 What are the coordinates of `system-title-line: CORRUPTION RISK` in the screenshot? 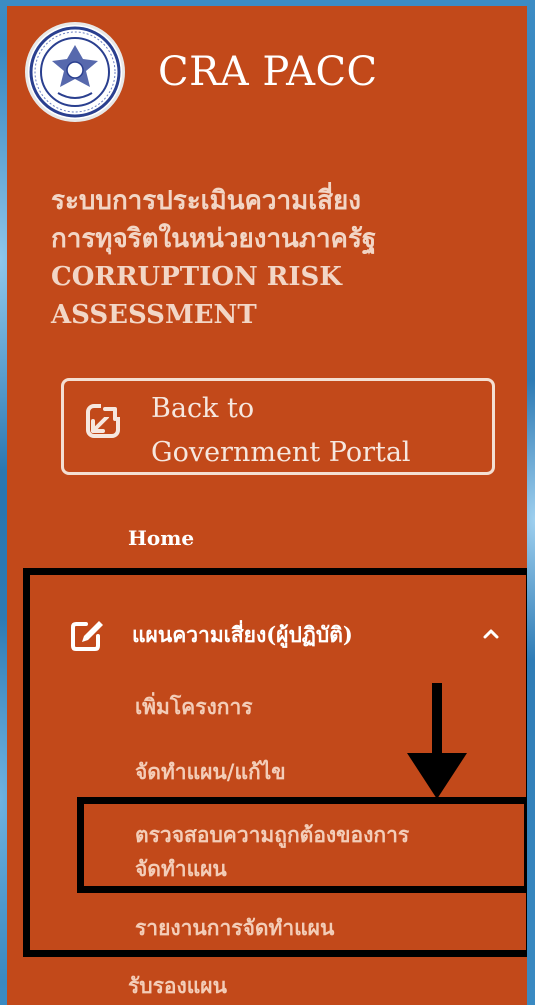 It's located at (196, 277).